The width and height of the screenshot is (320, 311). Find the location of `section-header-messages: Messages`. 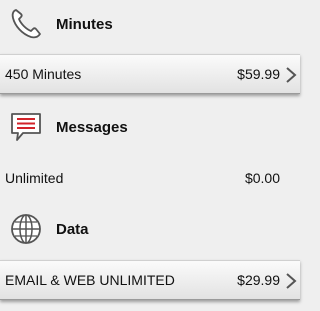

section-header-messages: Messages is located at coordinates (150, 127).